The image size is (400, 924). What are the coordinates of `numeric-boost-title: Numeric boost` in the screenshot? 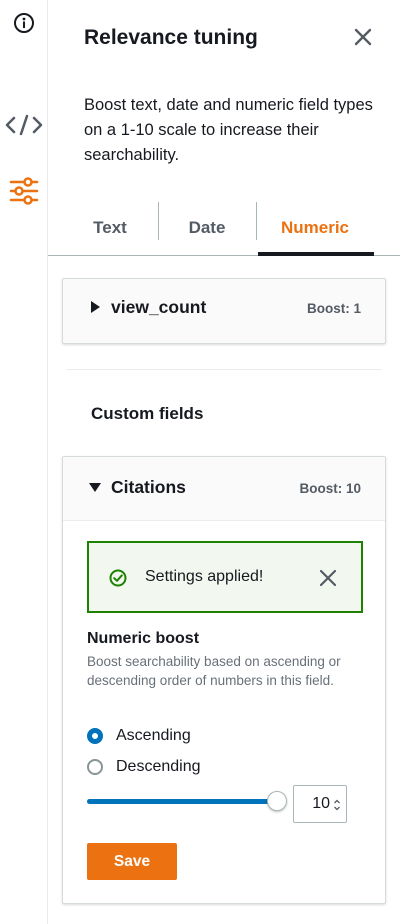 It's located at (143, 638).